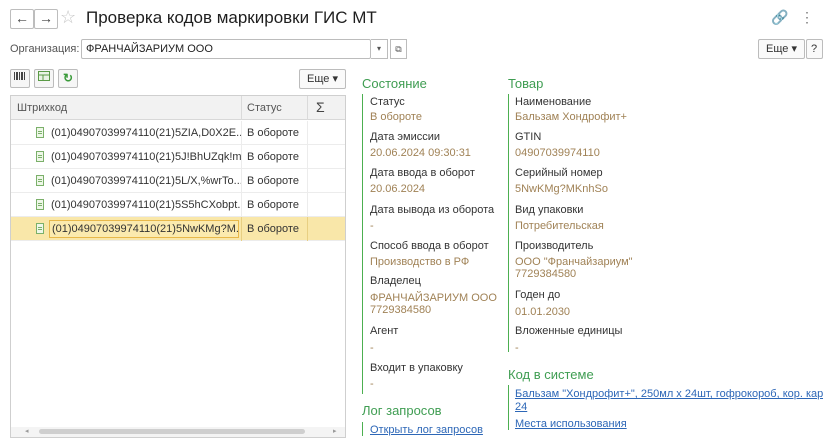 The width and height of the screenshot is (823, 446). I want to click on favorite-star-icon: ☆, so click(68, 17).